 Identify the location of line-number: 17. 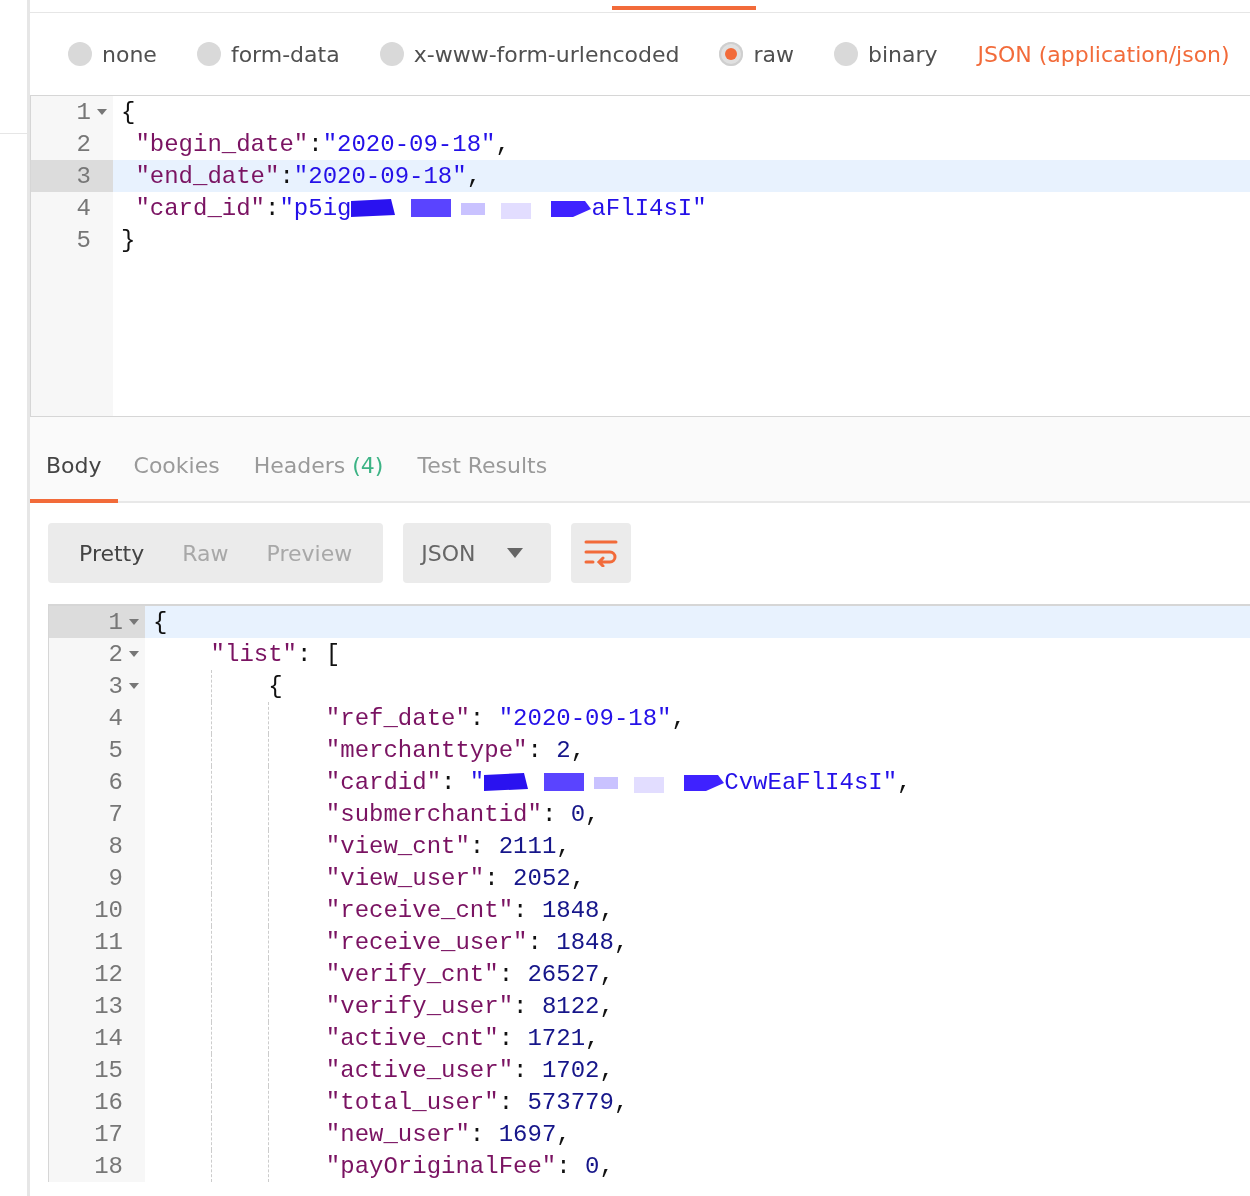
(108, 1134).